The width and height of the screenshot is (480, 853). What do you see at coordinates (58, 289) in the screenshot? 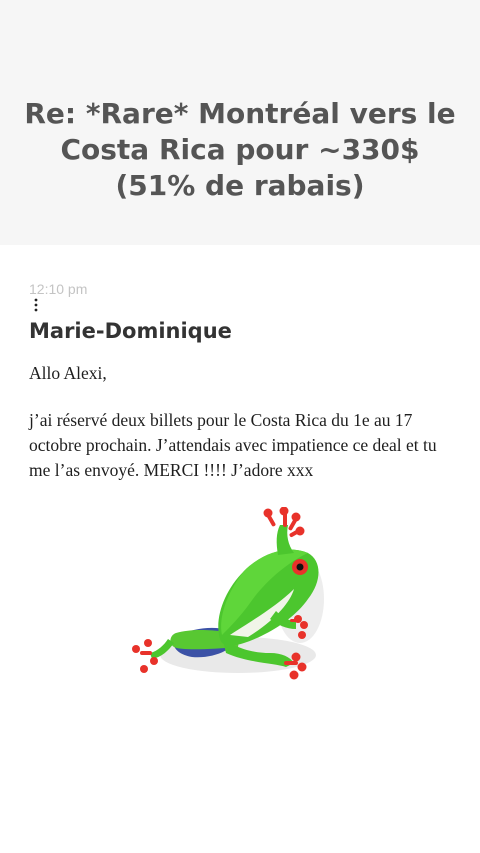
I see `message-timestamp: 12:10 pm` at bounding box center [58, 289].